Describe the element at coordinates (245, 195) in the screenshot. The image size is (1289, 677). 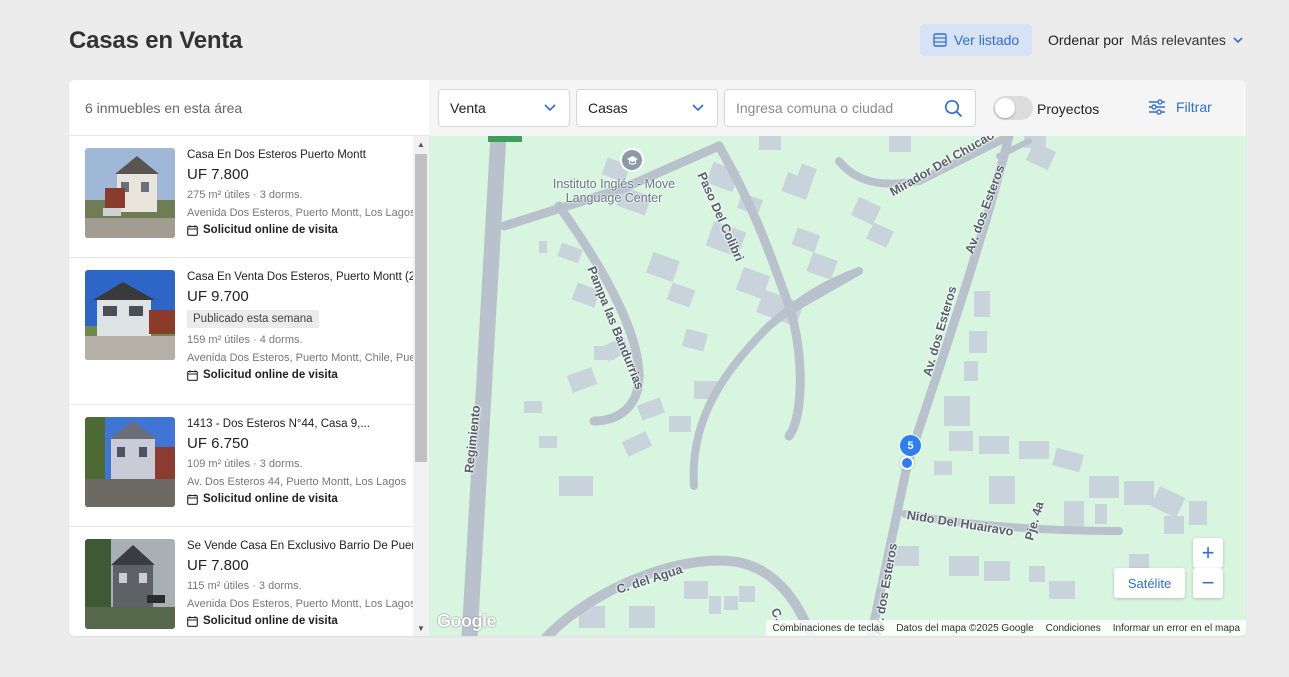
I see `listing-meta: 275 m² útiles · 3 dorms.` at that location.